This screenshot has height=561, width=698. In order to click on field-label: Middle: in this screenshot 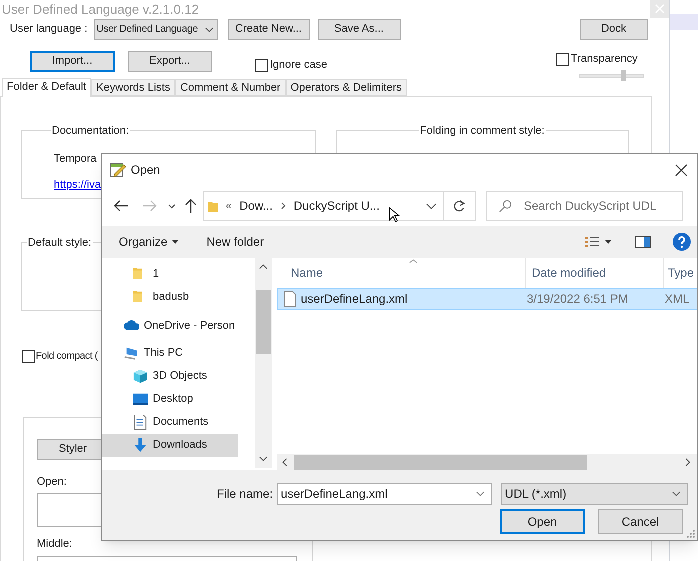, I will do `click(54, 544)`.